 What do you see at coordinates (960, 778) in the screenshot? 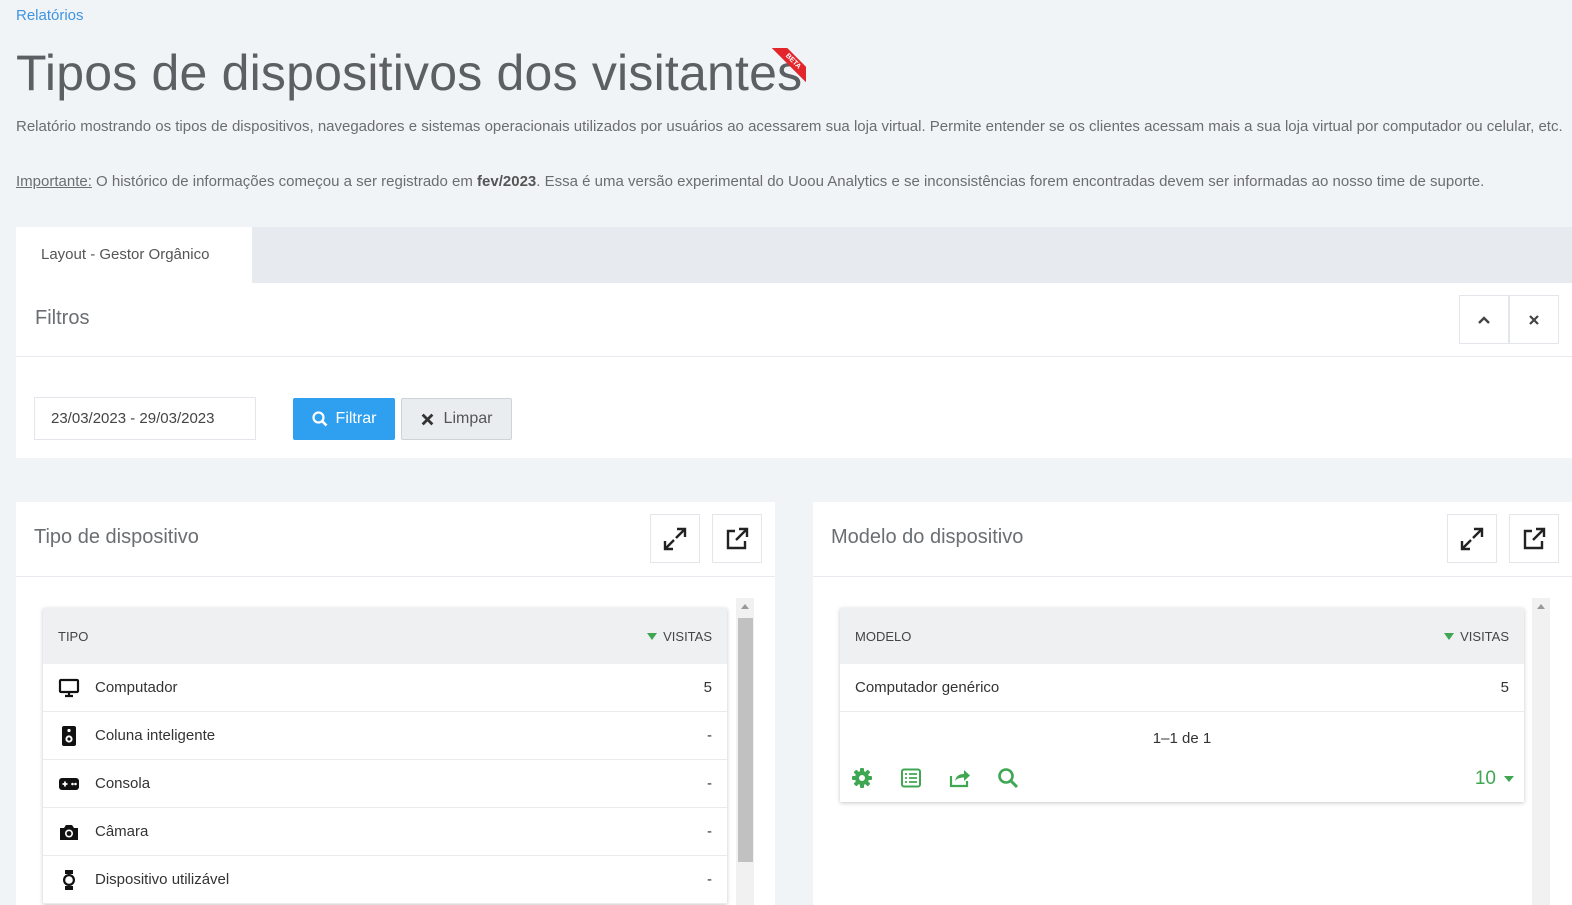
I see `share-icon` at bounding box center [960, 778].